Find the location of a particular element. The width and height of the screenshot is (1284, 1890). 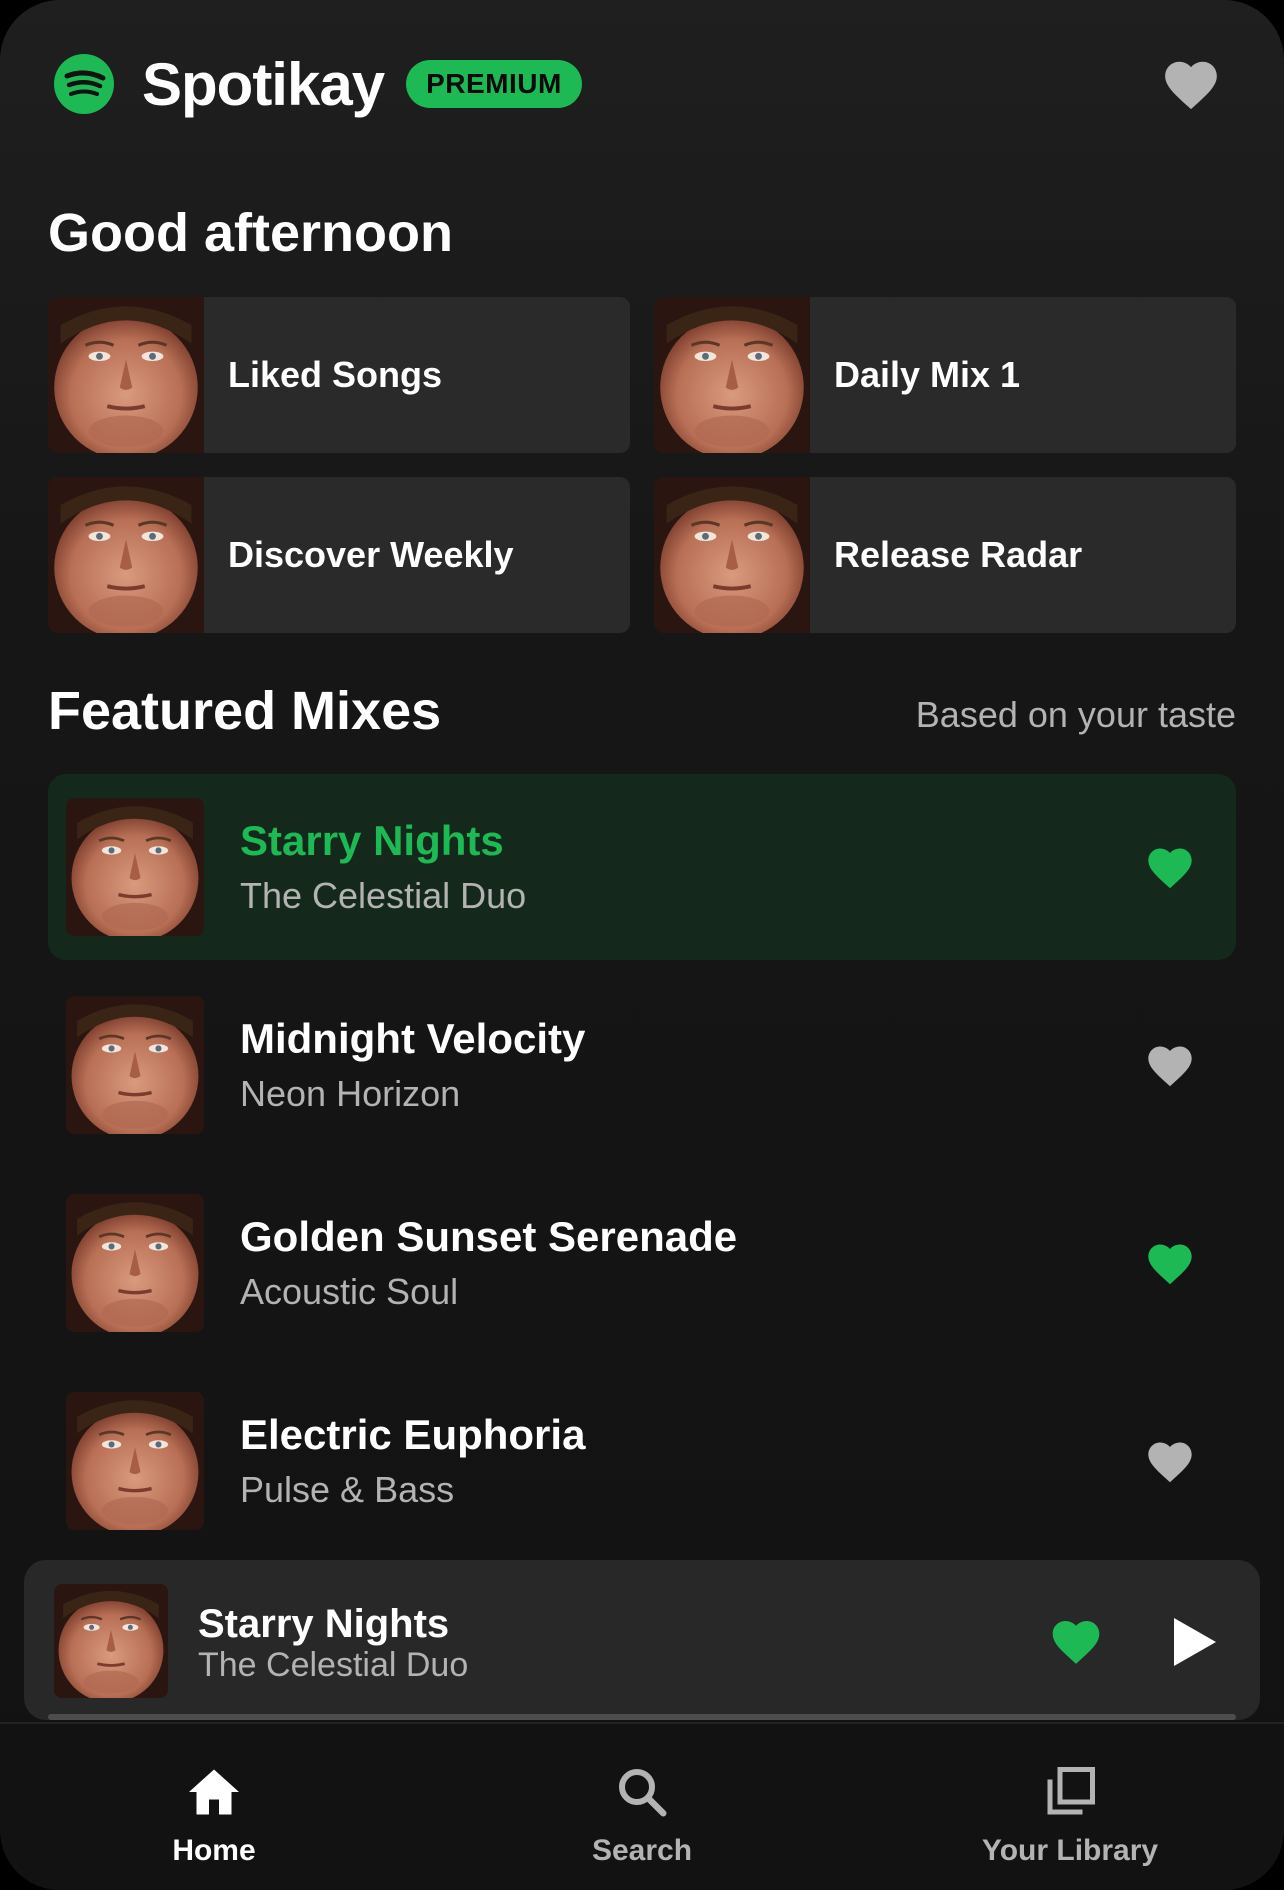

app-title: Spotikay is located at coordinates (263, 84).